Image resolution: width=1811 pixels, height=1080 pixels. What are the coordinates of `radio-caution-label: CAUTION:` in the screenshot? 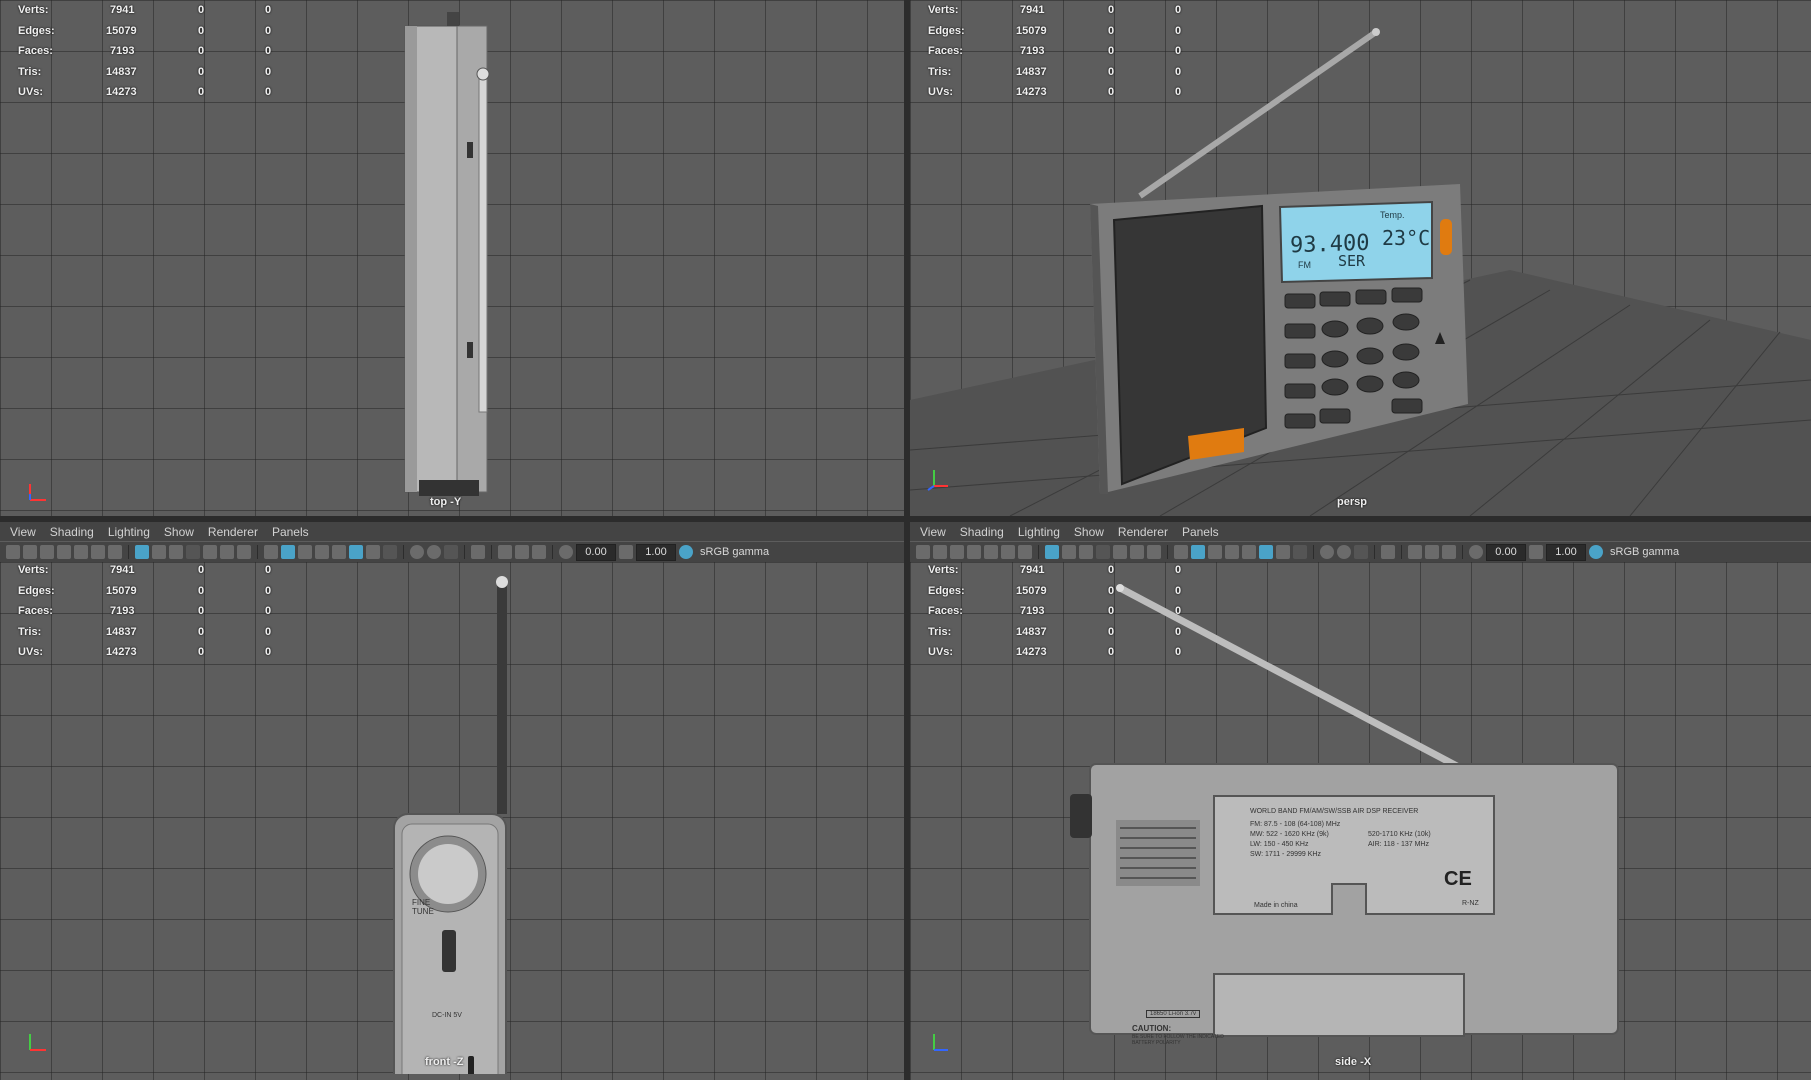 It's located at (1152, 1028).